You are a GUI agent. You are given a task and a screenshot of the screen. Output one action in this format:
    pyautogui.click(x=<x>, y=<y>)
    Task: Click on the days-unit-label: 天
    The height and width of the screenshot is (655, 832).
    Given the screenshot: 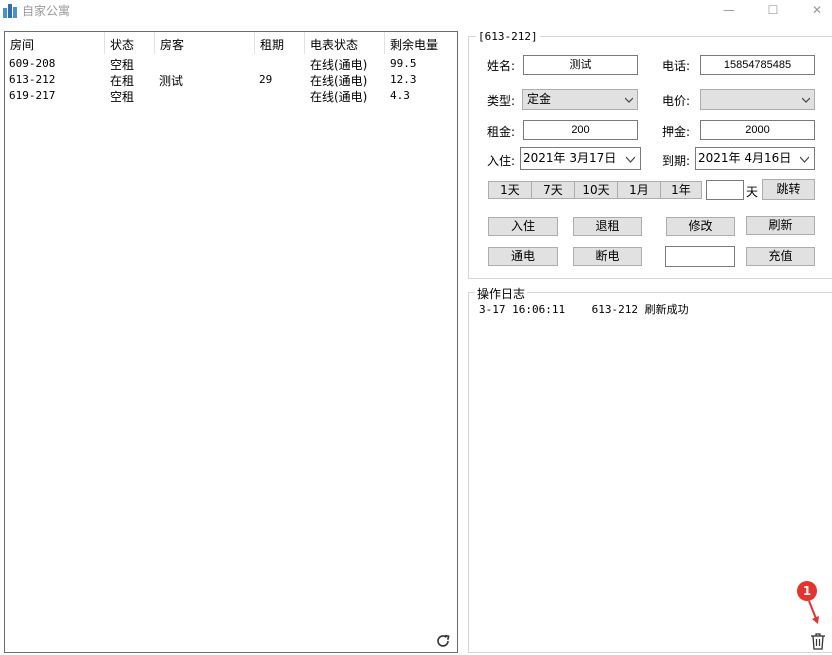 What is the action you would take?
    pyautogui.click(x=752, y=192)
    